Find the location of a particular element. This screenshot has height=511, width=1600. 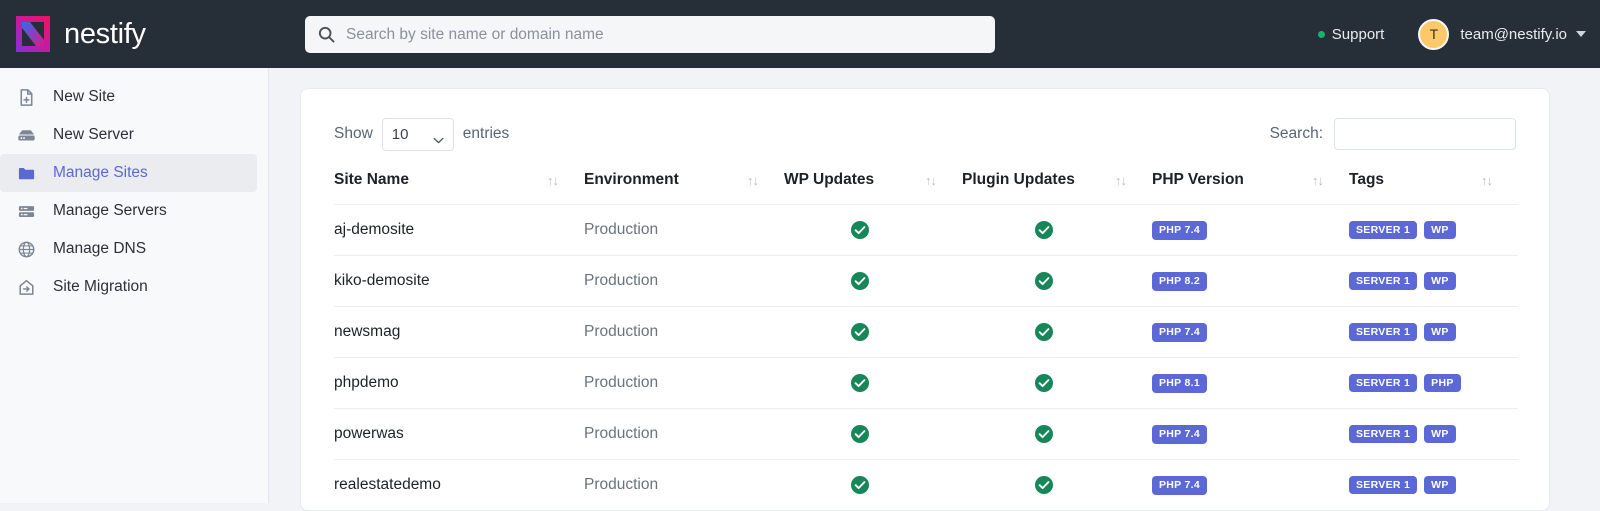

sidebar-item-site-migration: Site Migration is located at coordinates (128, 287).